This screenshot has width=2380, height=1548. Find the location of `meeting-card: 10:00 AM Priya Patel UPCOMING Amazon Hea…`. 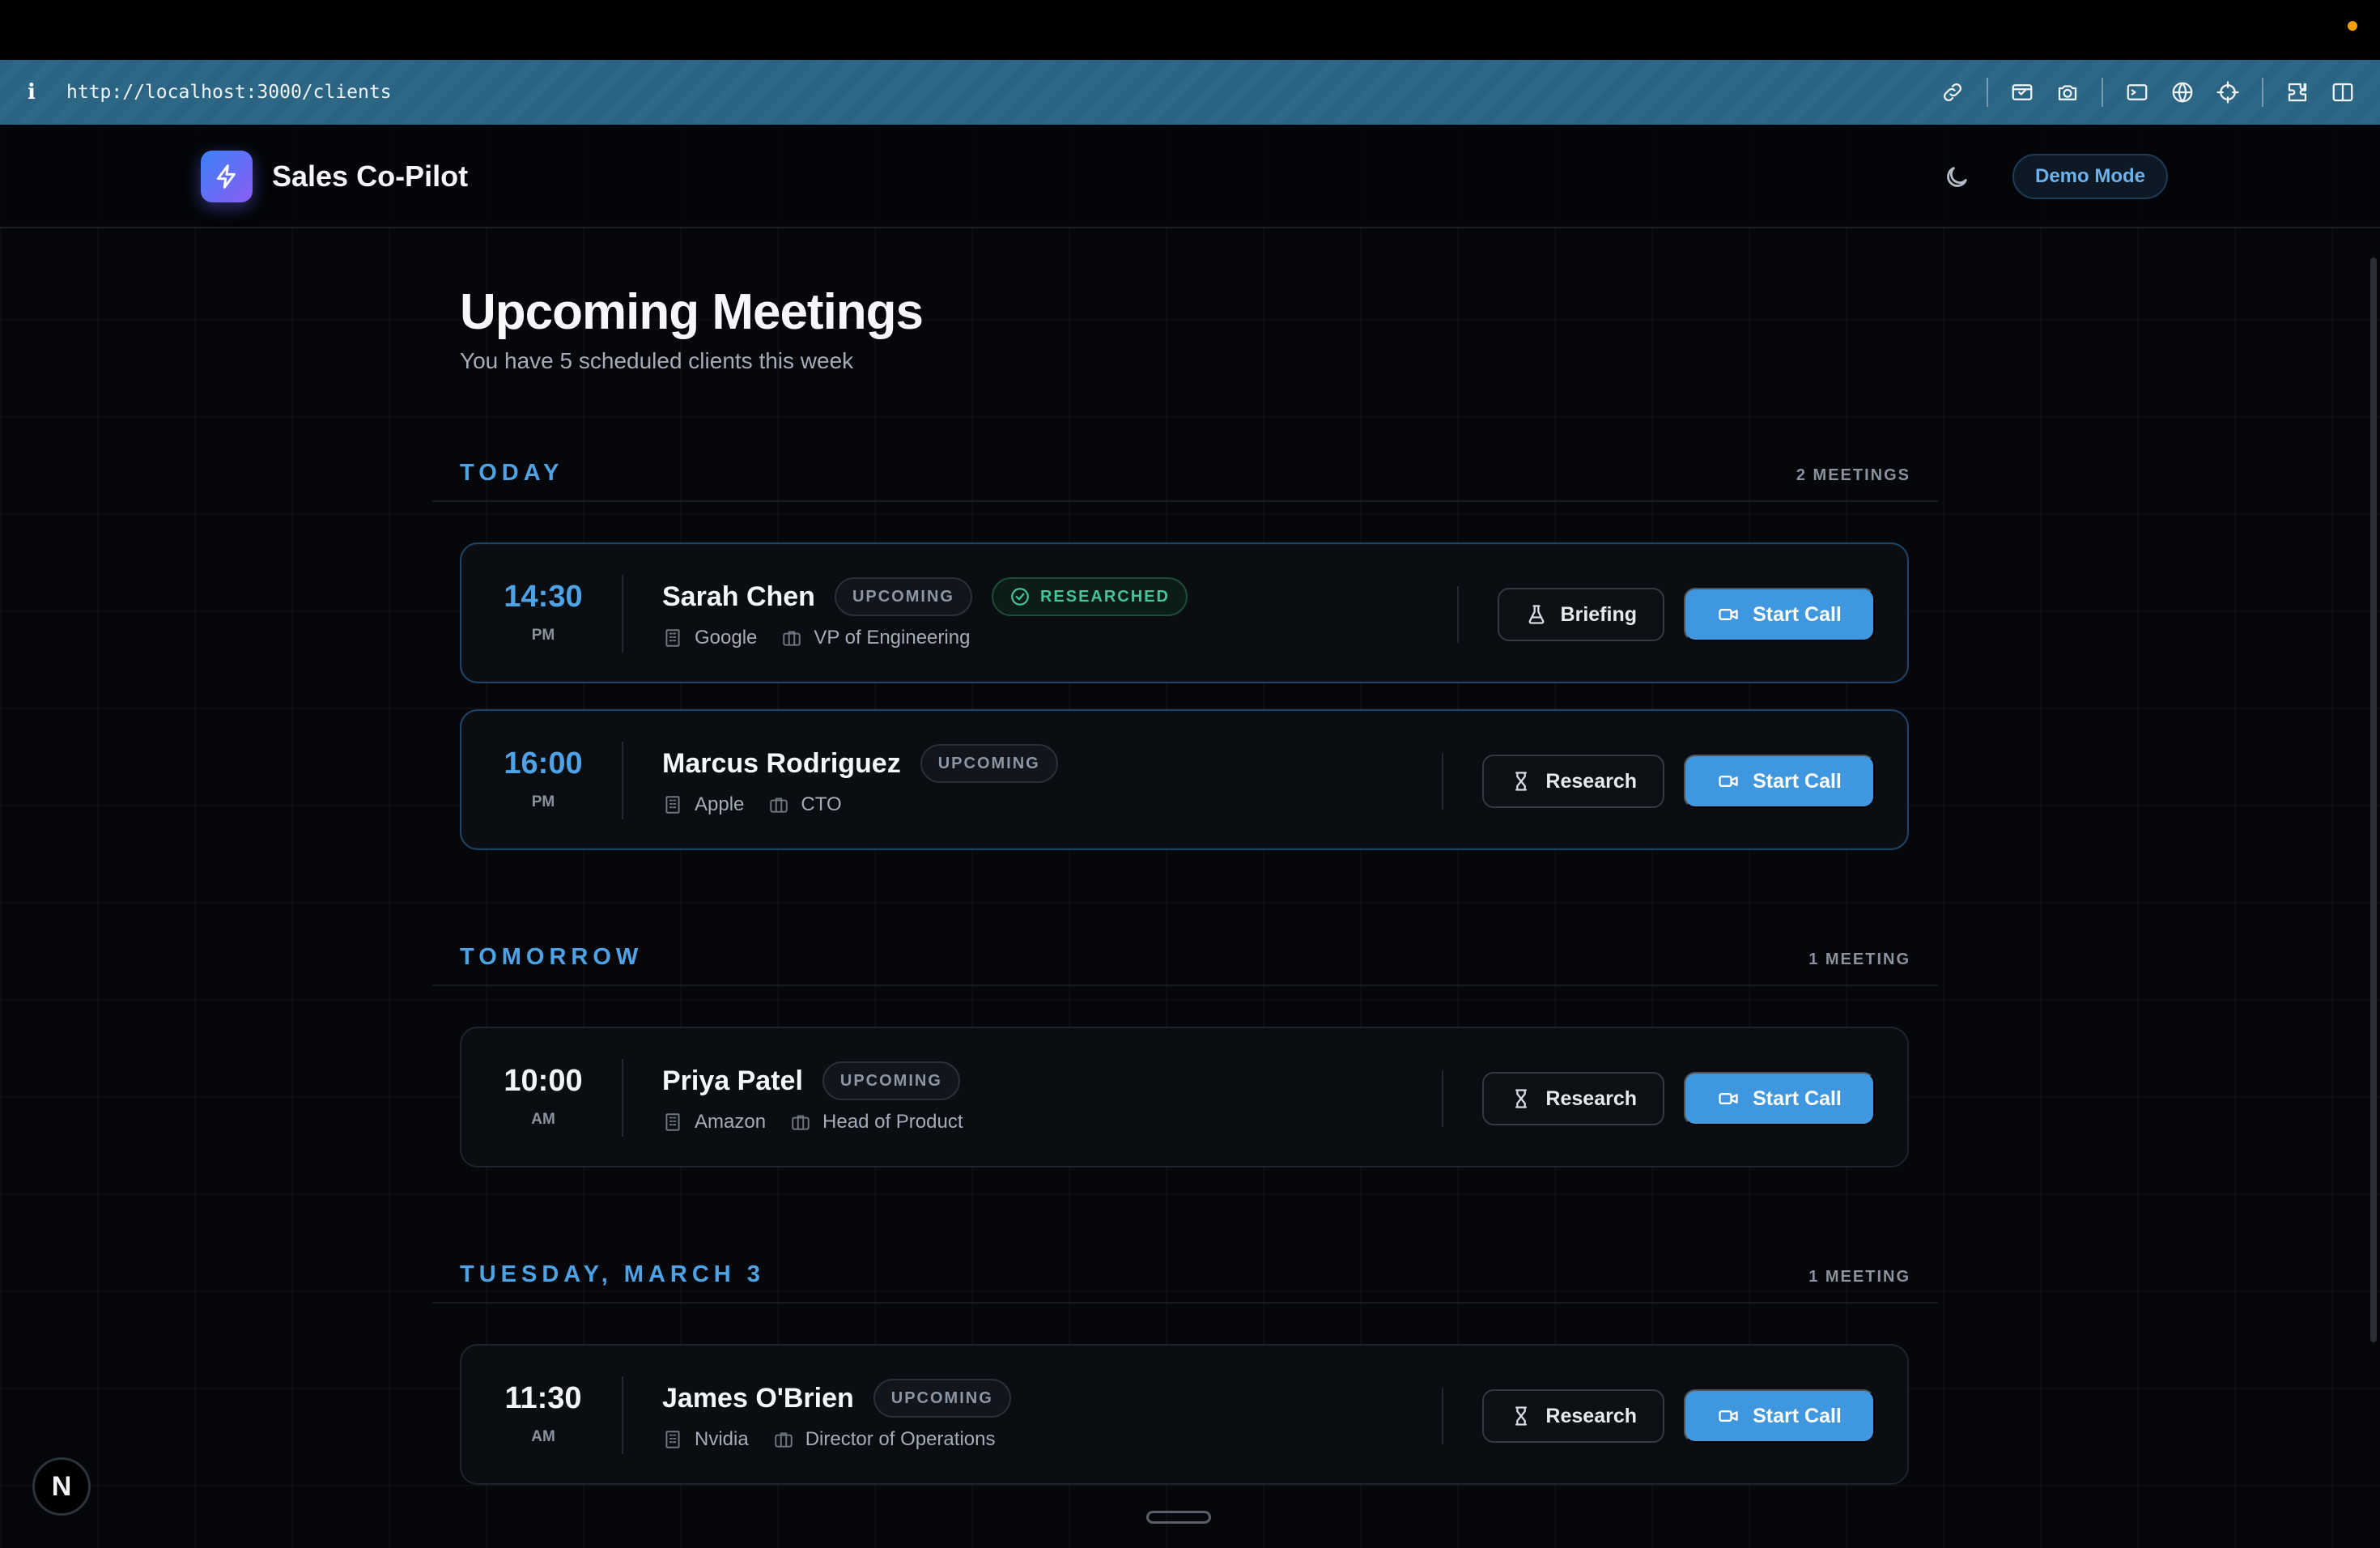

meeting-card: 10:00 AM Priya Patel UPCOMING Amazon Hea… is located at coordinates (1184, 1097).